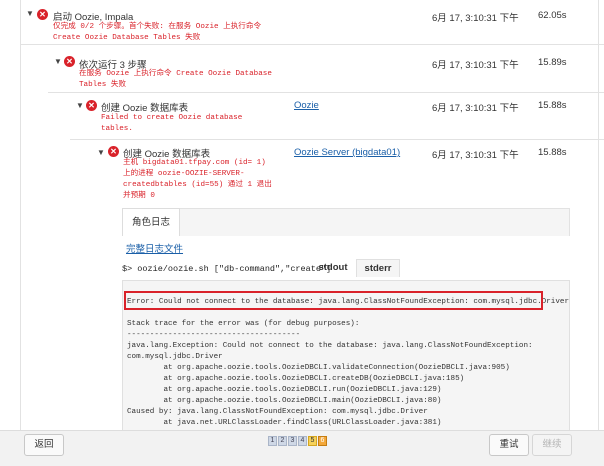 The image size is (604, 466). What do you see at coordinates (306, 105) in the screenshot?
I see `context-link-oozie: Oozie` at bounding box center [306, 105].